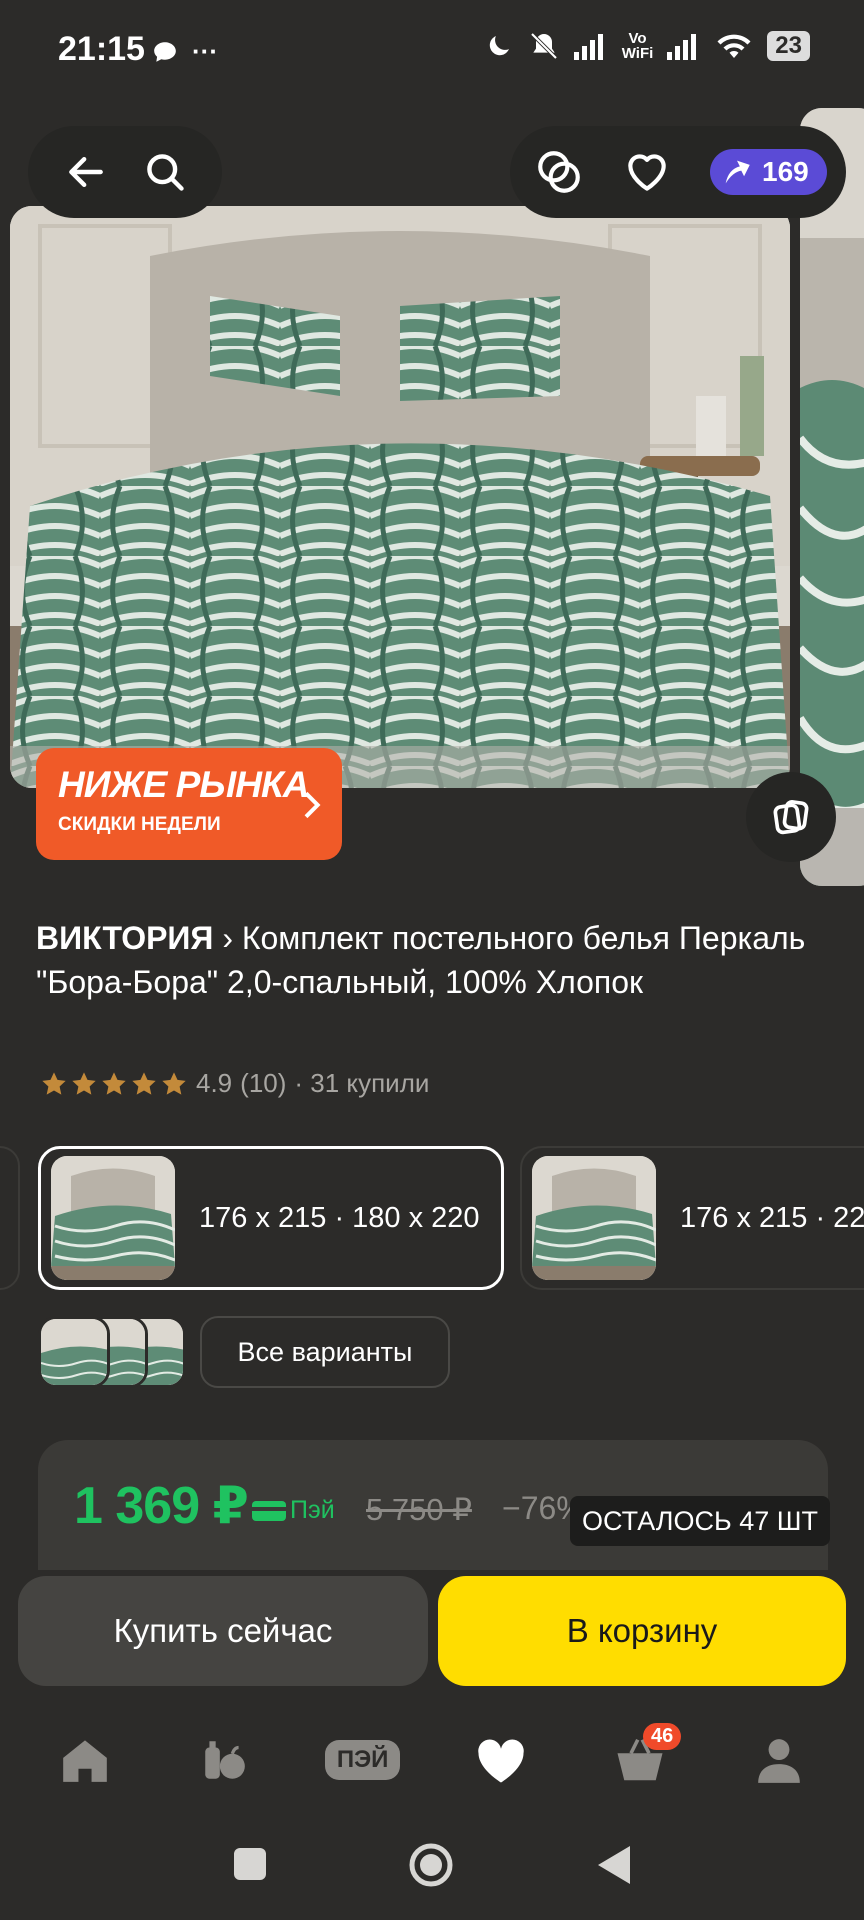 The image size is (864, 1920). What do you see at coordinates (112, 1352) in the screenshot?
I see `color-thumbnails` at bounding box center [112, 1352].